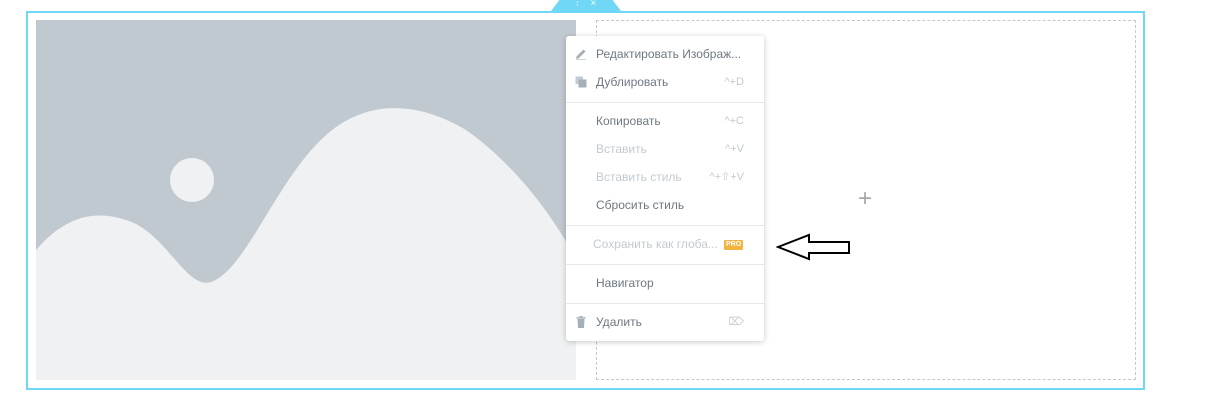  What do you see at coordinates (593, 4) in the screenshot?
I see `close-icon: ×` at bounding box center [593, 4].